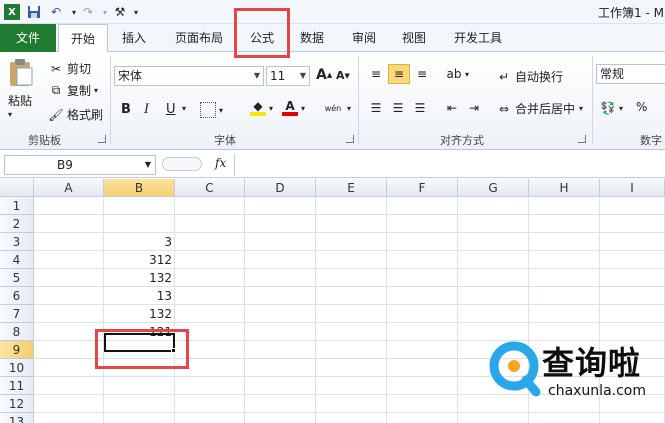 The width and height of the screenshot is (665, 423). I want to click on tab-file: 文件, so click(28, 38).